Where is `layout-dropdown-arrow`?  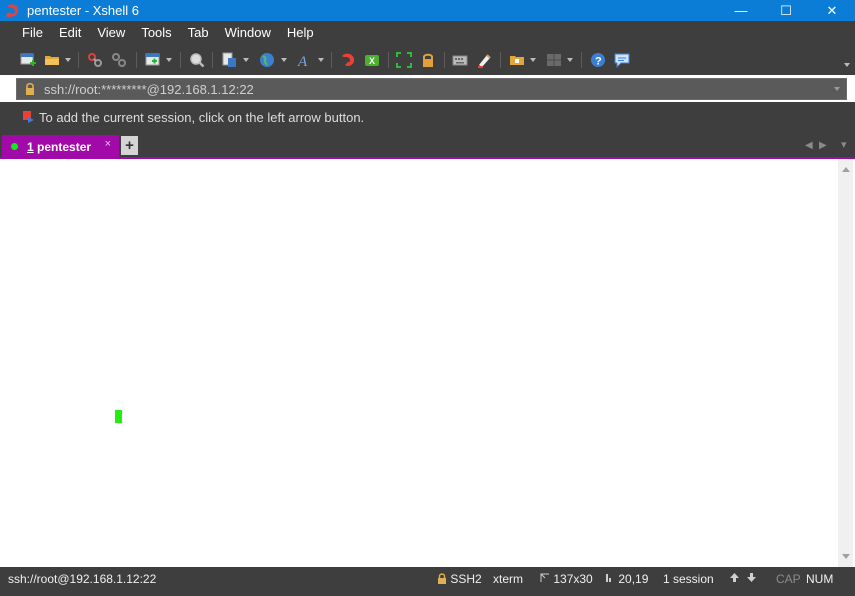
layout-dropdown-arrow is located at coordinates (570, 60).